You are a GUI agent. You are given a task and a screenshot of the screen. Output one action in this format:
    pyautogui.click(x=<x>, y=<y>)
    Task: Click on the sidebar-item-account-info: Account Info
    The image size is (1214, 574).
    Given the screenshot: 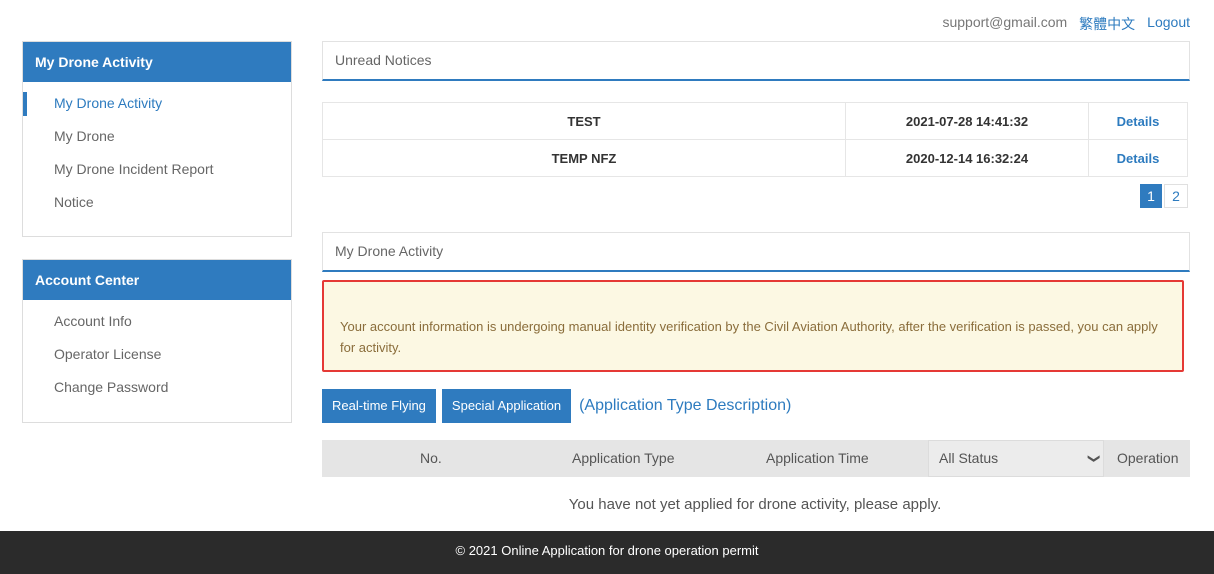 What is the action you would take?
    pyautogui.click(x=157, y=326)
    